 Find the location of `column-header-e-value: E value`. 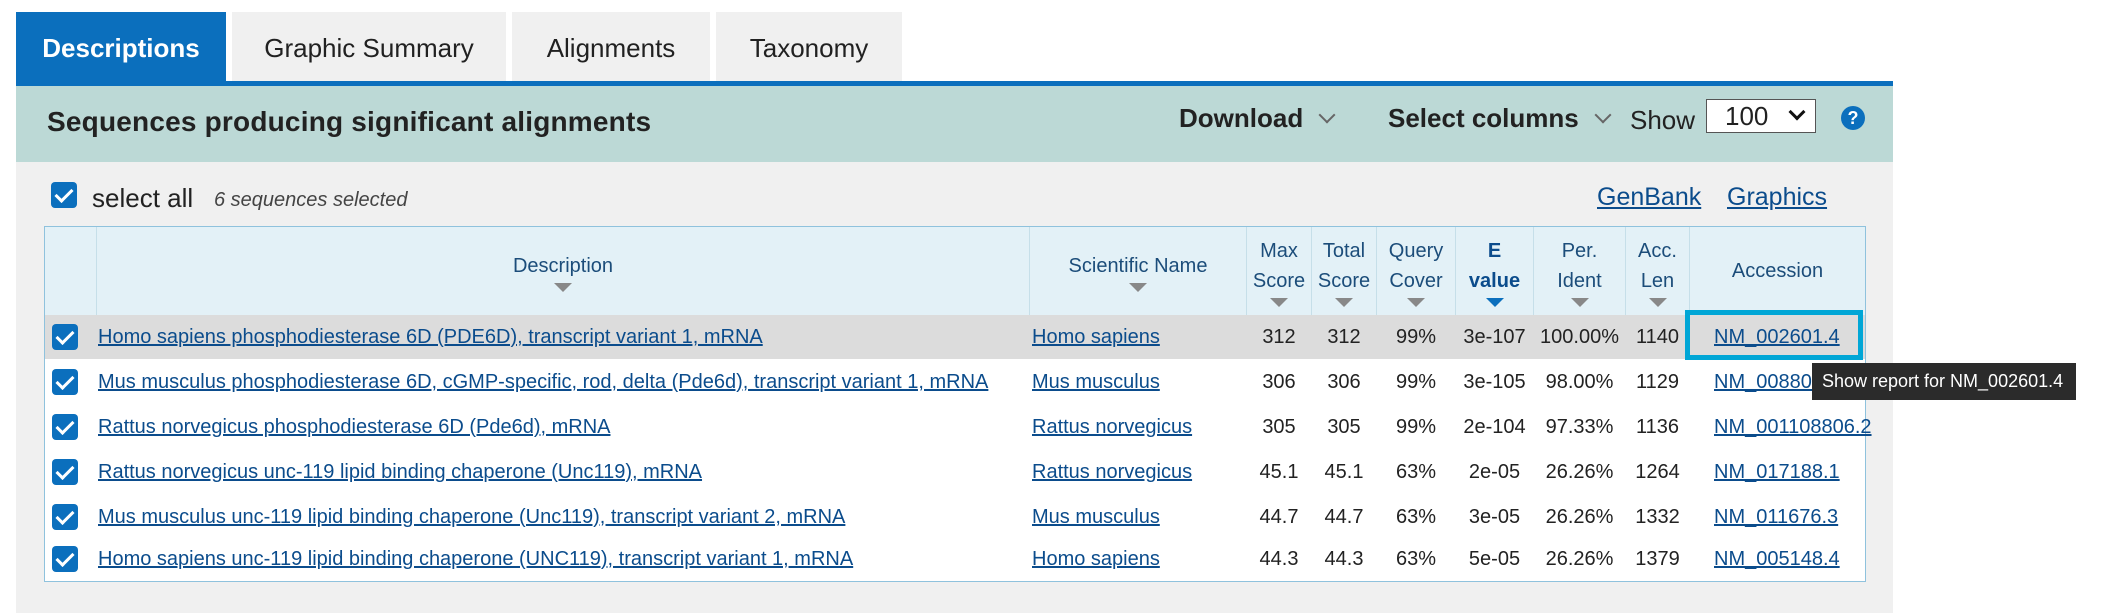

column-header-e-value: E value is located at coordinates (1494, 271).